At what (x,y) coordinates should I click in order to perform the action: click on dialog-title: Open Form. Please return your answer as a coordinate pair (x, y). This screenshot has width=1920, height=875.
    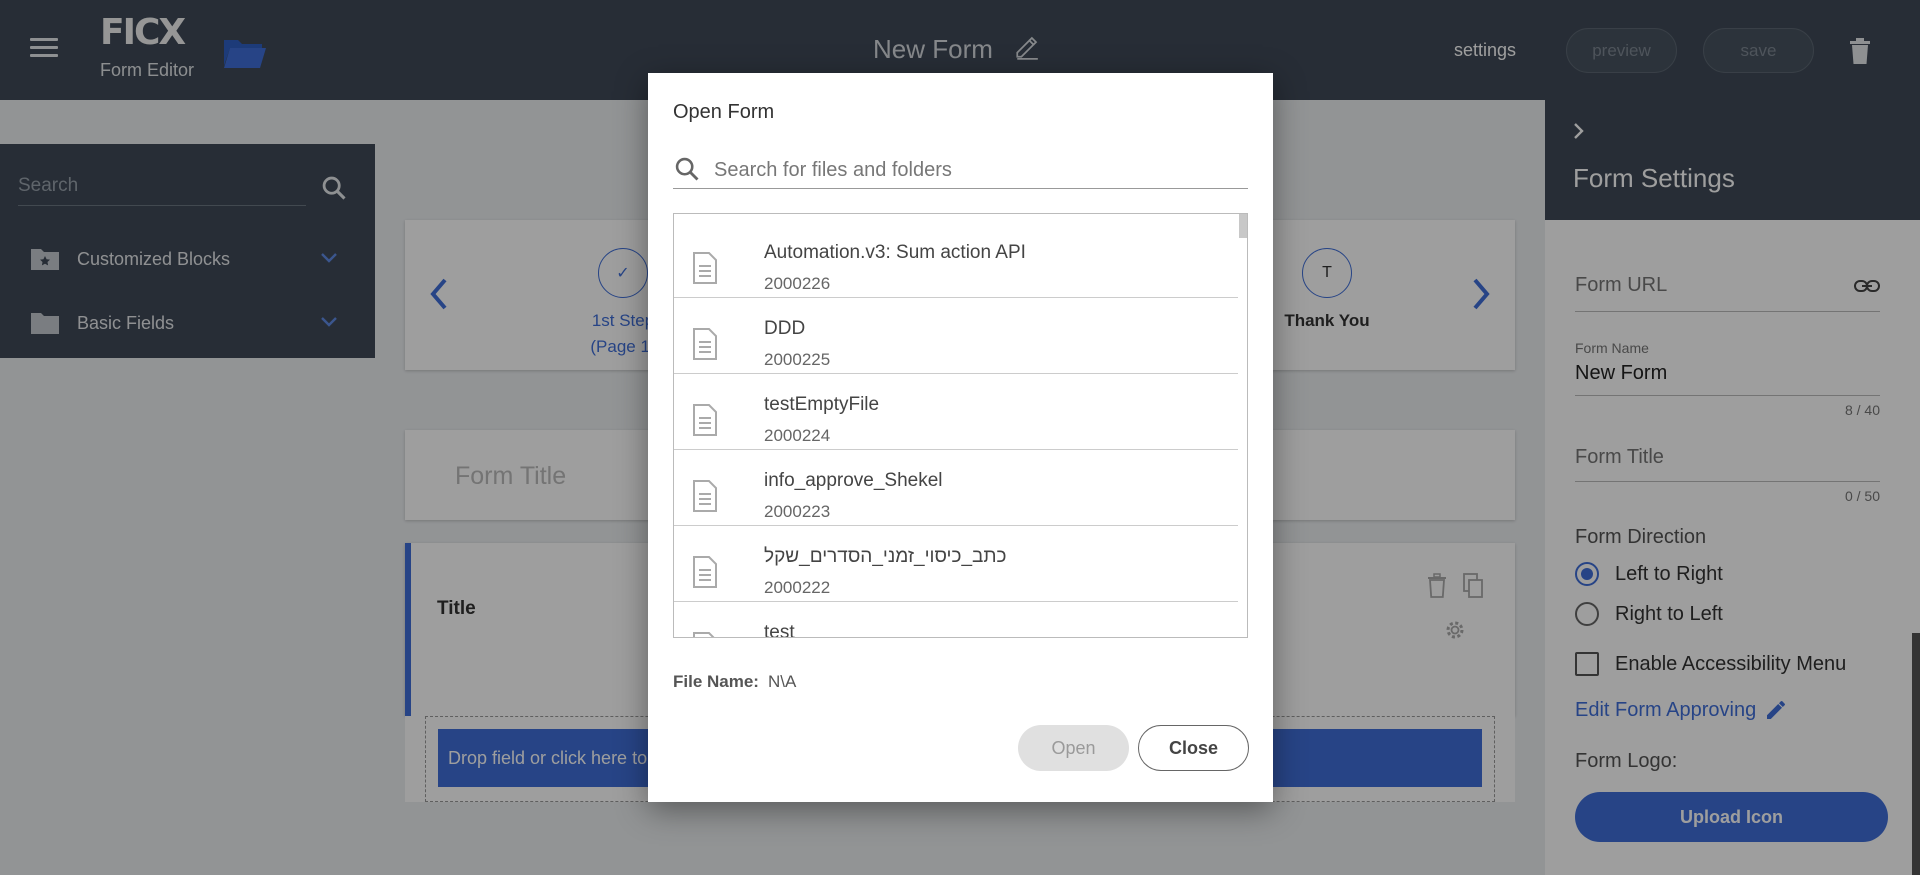
    Looking at the image, I should click on (724, 112).